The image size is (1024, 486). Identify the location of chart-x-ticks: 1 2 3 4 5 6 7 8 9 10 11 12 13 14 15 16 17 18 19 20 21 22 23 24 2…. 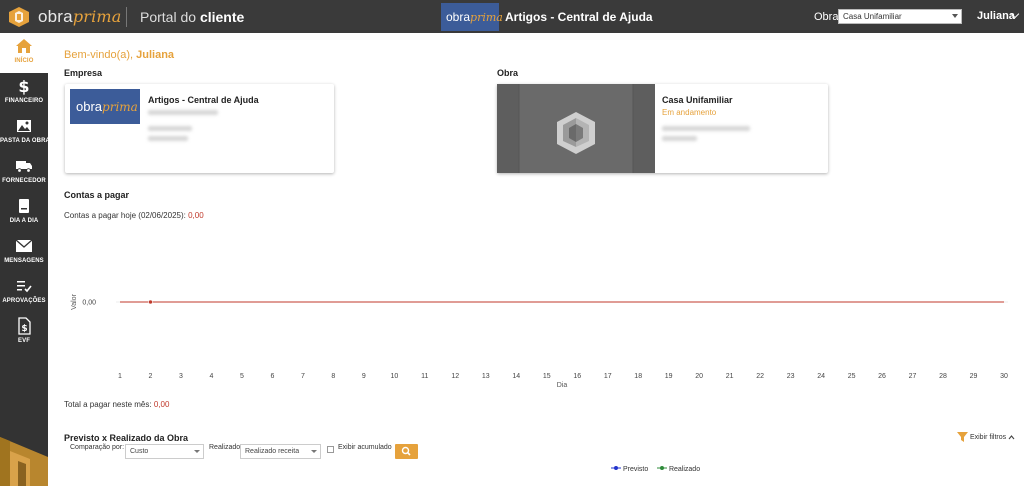
(563, 376).